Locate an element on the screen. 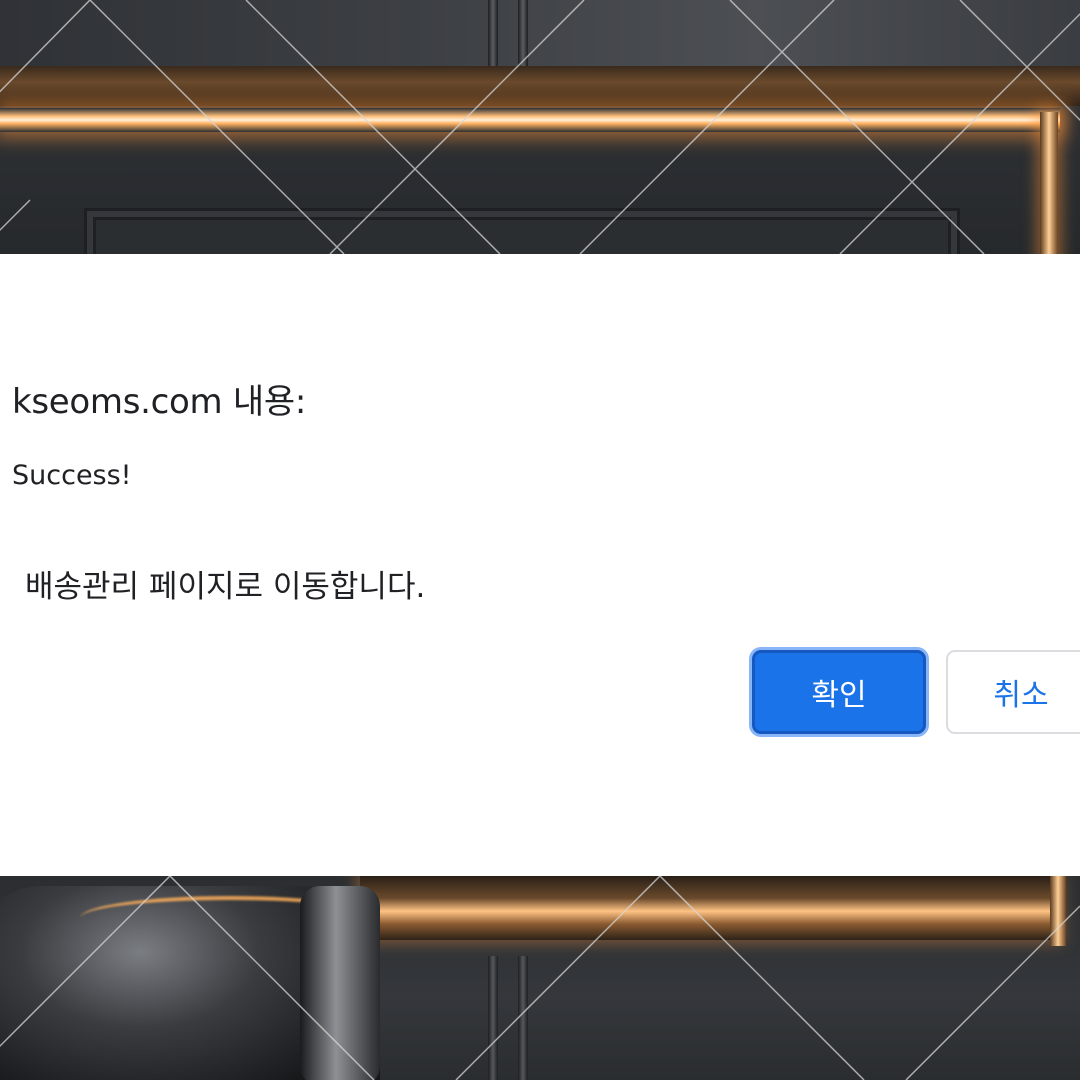 This screenshot has height=1080, width=1080. chair-armrest is located at coordinates (340, 983).